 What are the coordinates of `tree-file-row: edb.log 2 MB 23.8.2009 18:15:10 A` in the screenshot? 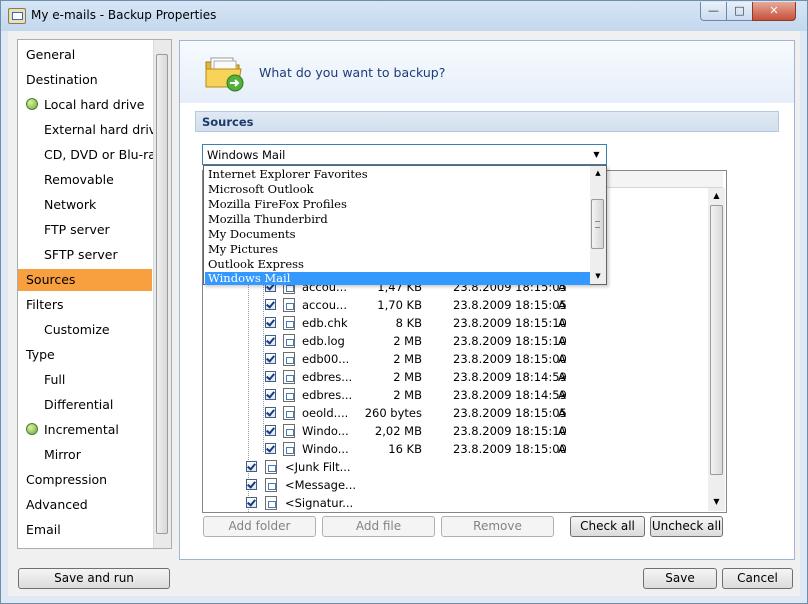 It's located at (453, 341).